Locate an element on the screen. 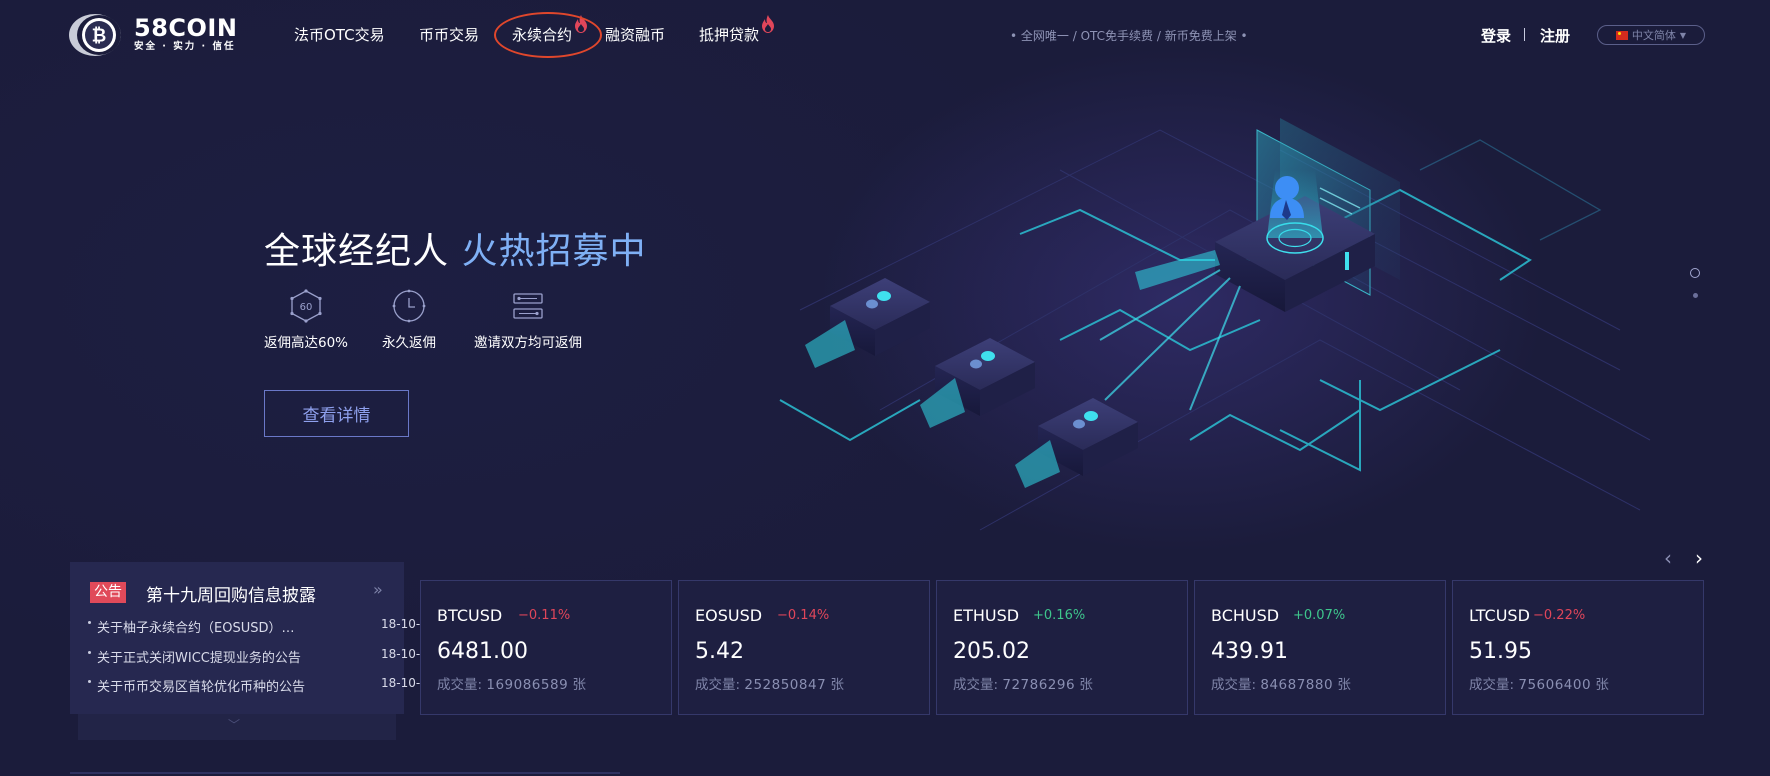 This screenshot has height=776, width=1770. login-link: 登录 is located at coordinates (1496, 35).